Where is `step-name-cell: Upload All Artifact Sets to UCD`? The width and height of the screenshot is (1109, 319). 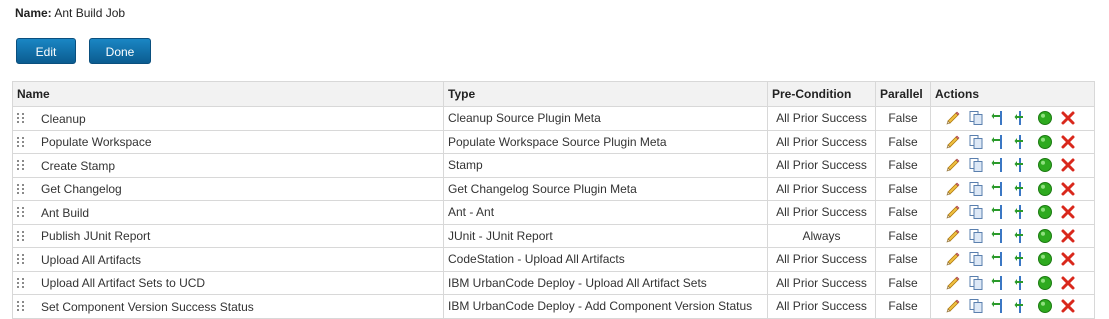 step-name-cell: Upload All Artifact Sets to UCD is located at coordinates (228, 282).